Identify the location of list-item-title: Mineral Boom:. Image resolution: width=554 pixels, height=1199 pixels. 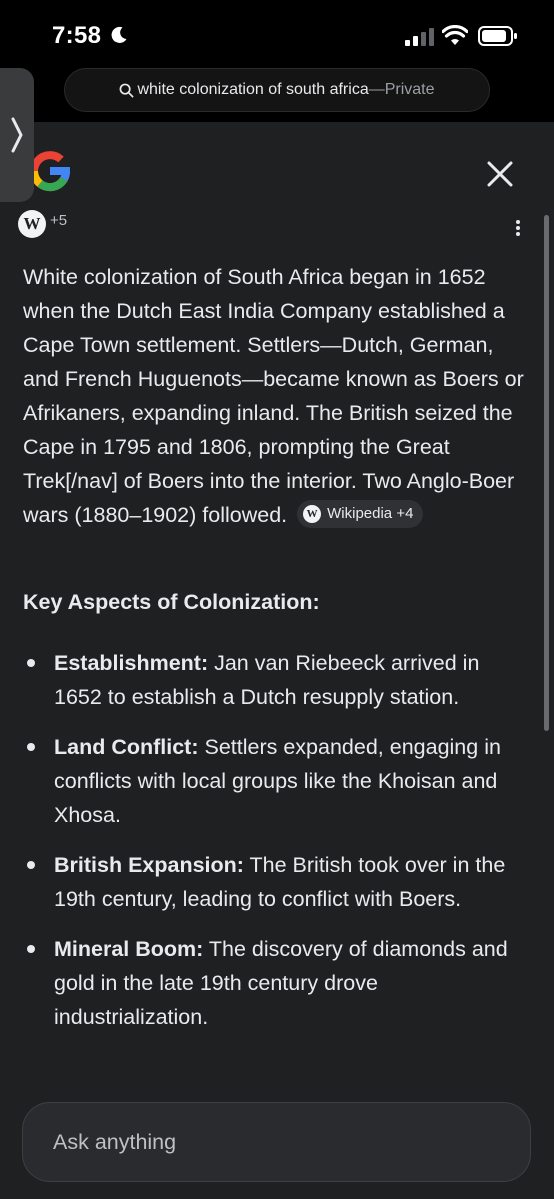
(129, 949).